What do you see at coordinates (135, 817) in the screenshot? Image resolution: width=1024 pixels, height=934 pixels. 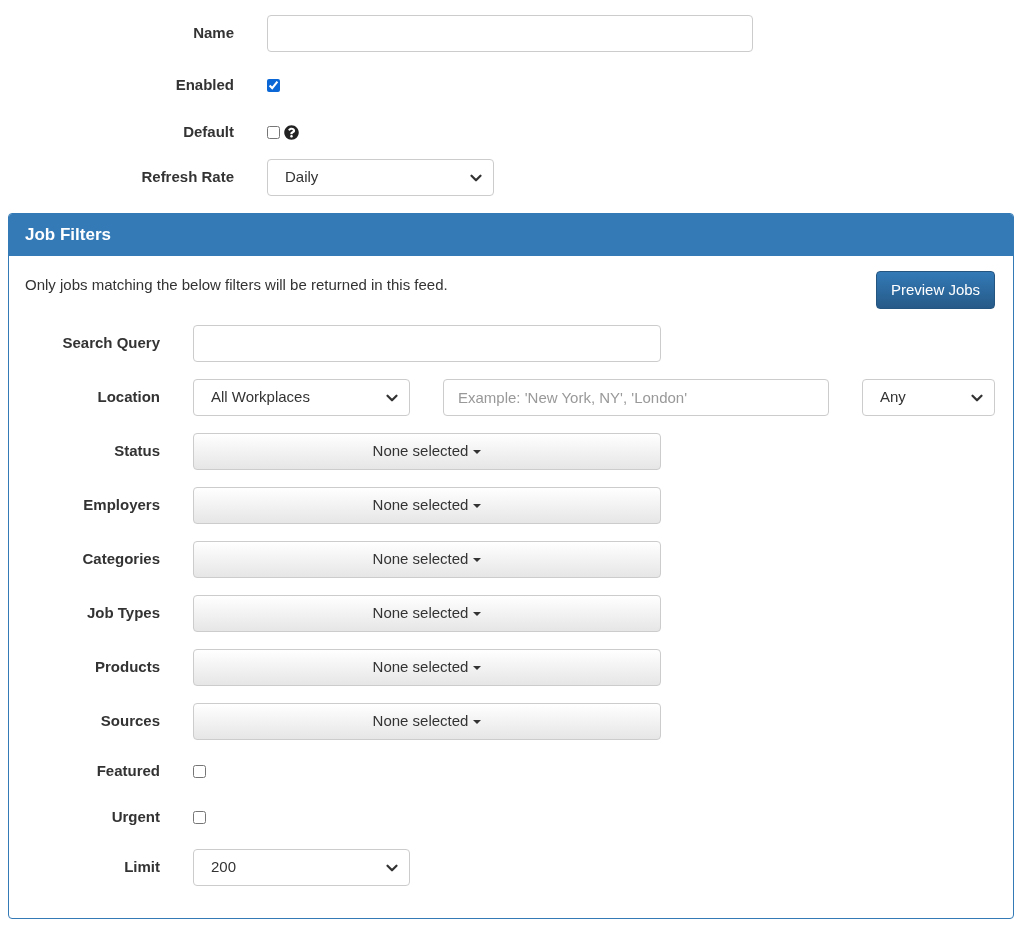 I see `field-label: Urgent` at bounding box center [135, 817].